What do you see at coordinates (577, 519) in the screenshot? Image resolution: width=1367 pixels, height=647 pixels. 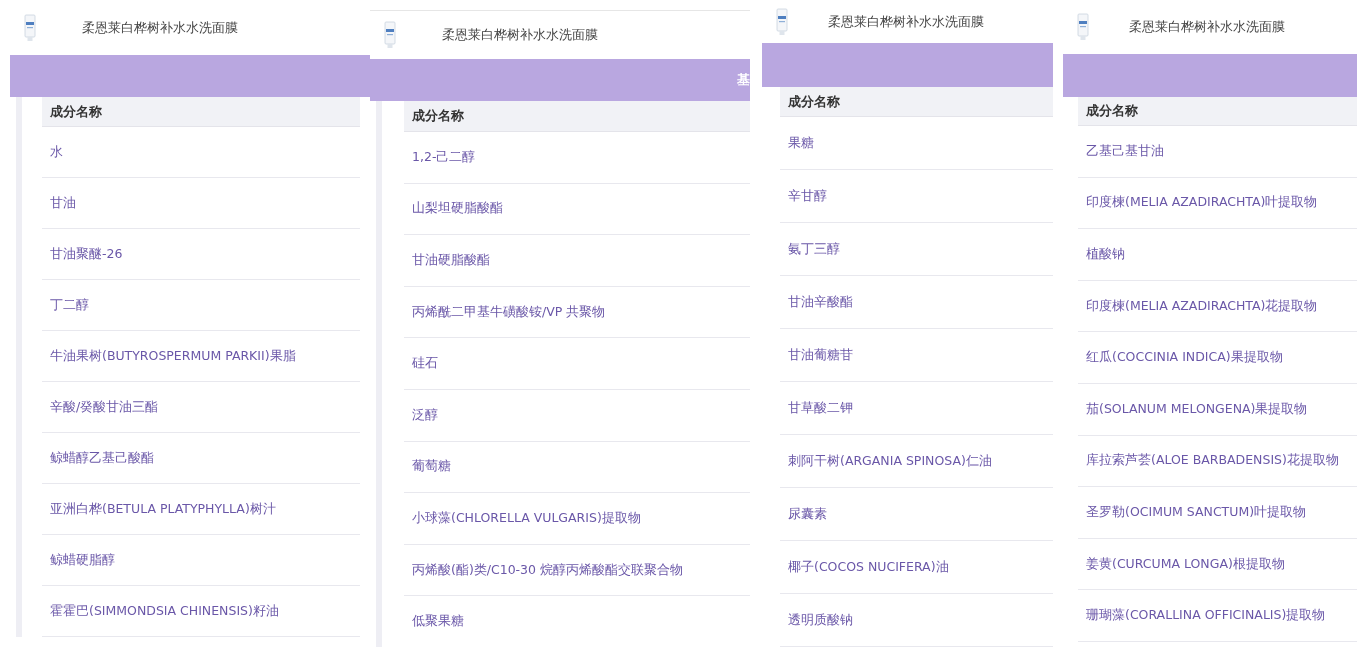 I see `ingredient-cell: 小球藻(CHLORELLA VULGARIS)提取物` at bounding box center [577, 519].